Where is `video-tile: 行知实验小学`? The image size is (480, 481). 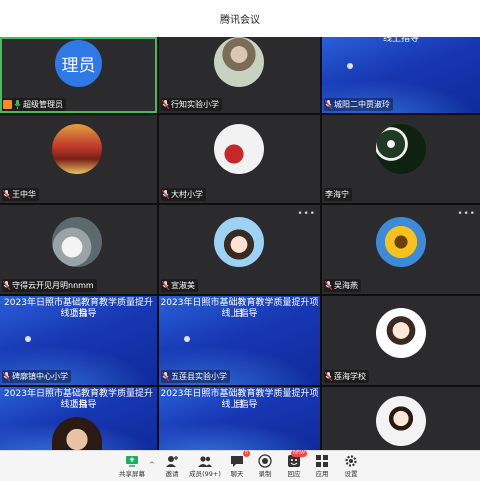 video-tile: 行知实验小学 is located at coordinates (239, 75).